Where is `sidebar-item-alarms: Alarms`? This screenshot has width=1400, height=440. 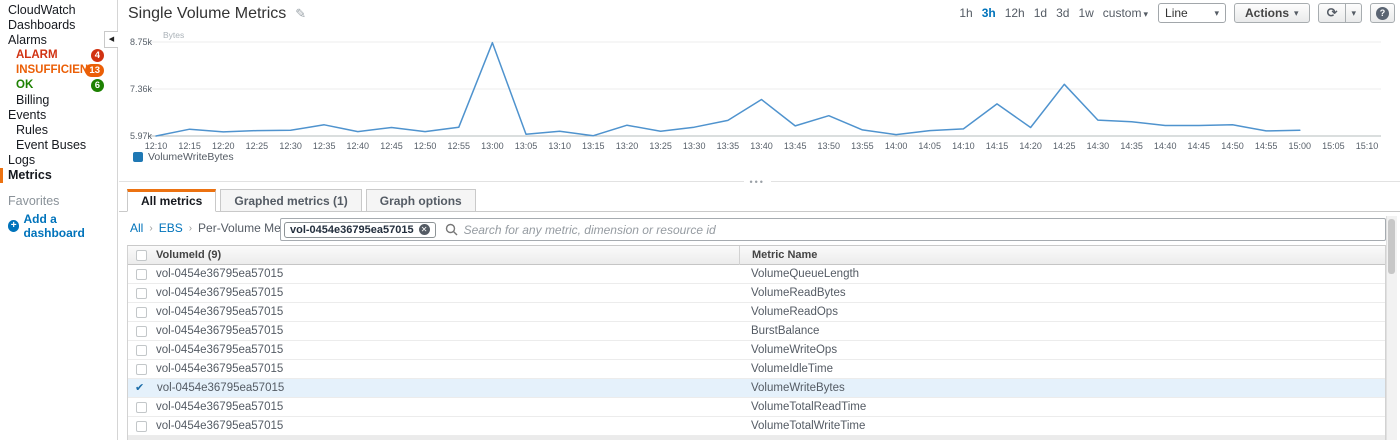
sidebar-item-alarms: Alarms is located at coordinates (58, 40).